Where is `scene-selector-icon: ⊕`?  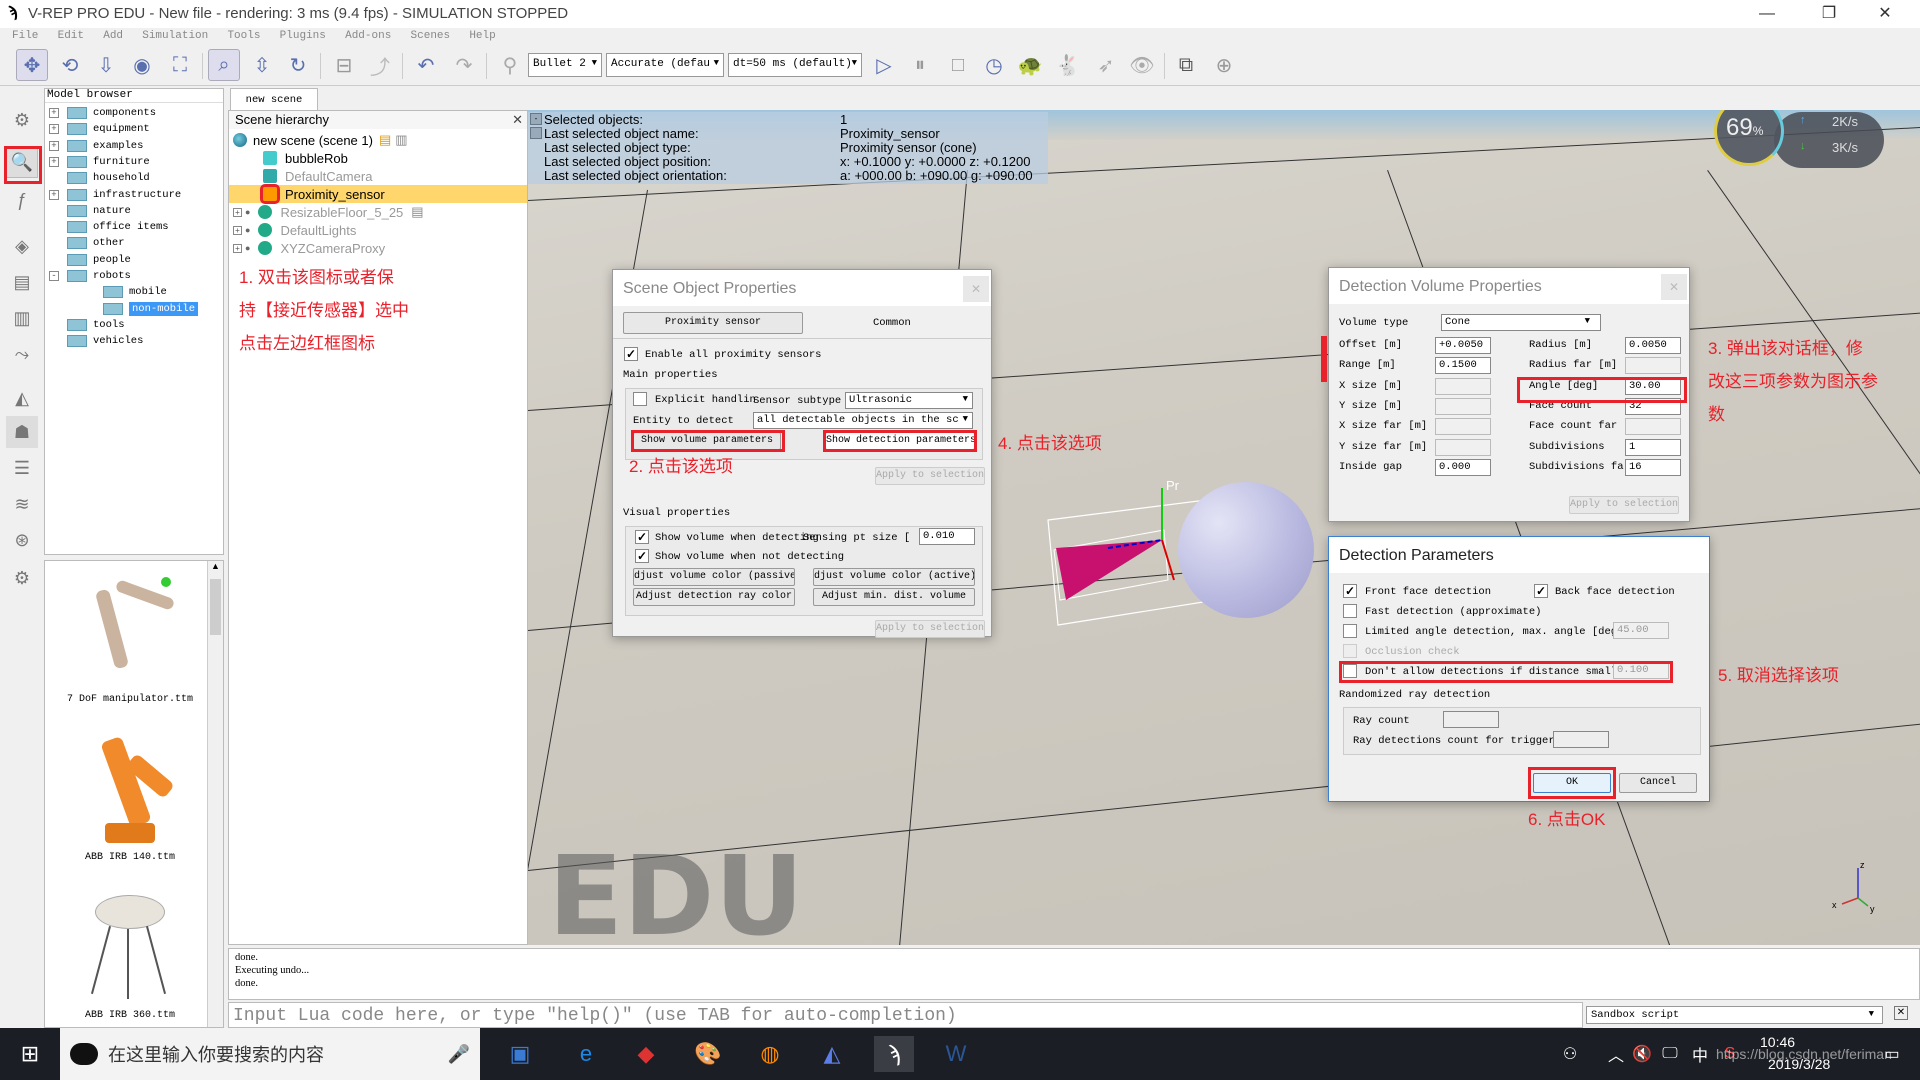 scene-selector-icon: ⊕ is located at coordinates (1224, 65).